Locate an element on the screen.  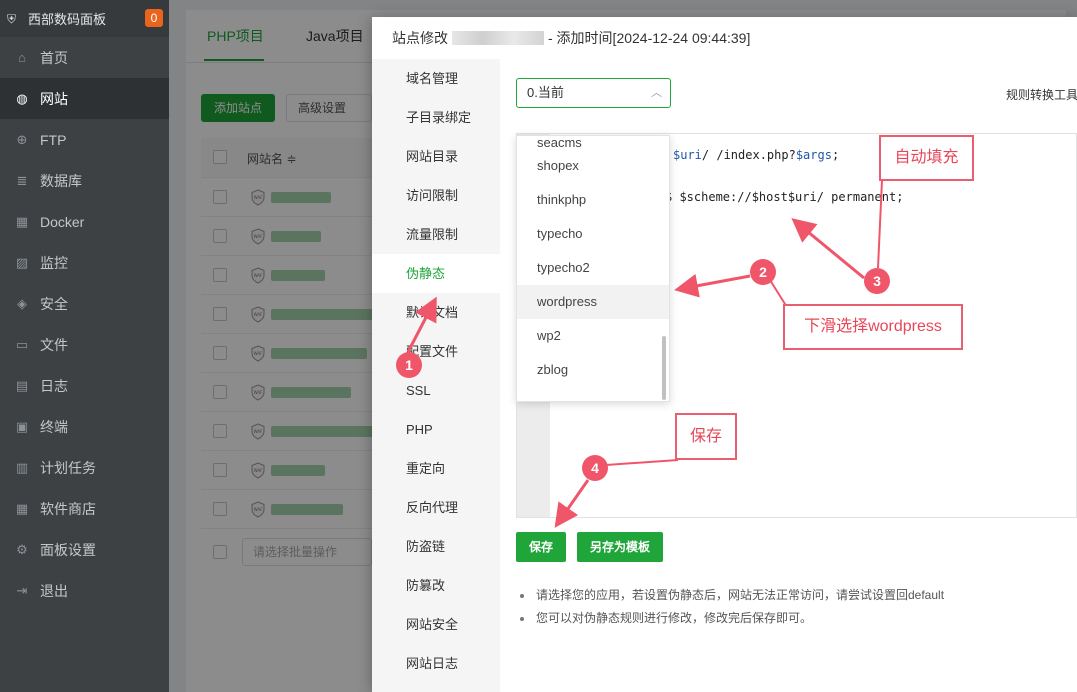
dialog-menu-item-2: 网站目录 is located at coordinates (436, 156).